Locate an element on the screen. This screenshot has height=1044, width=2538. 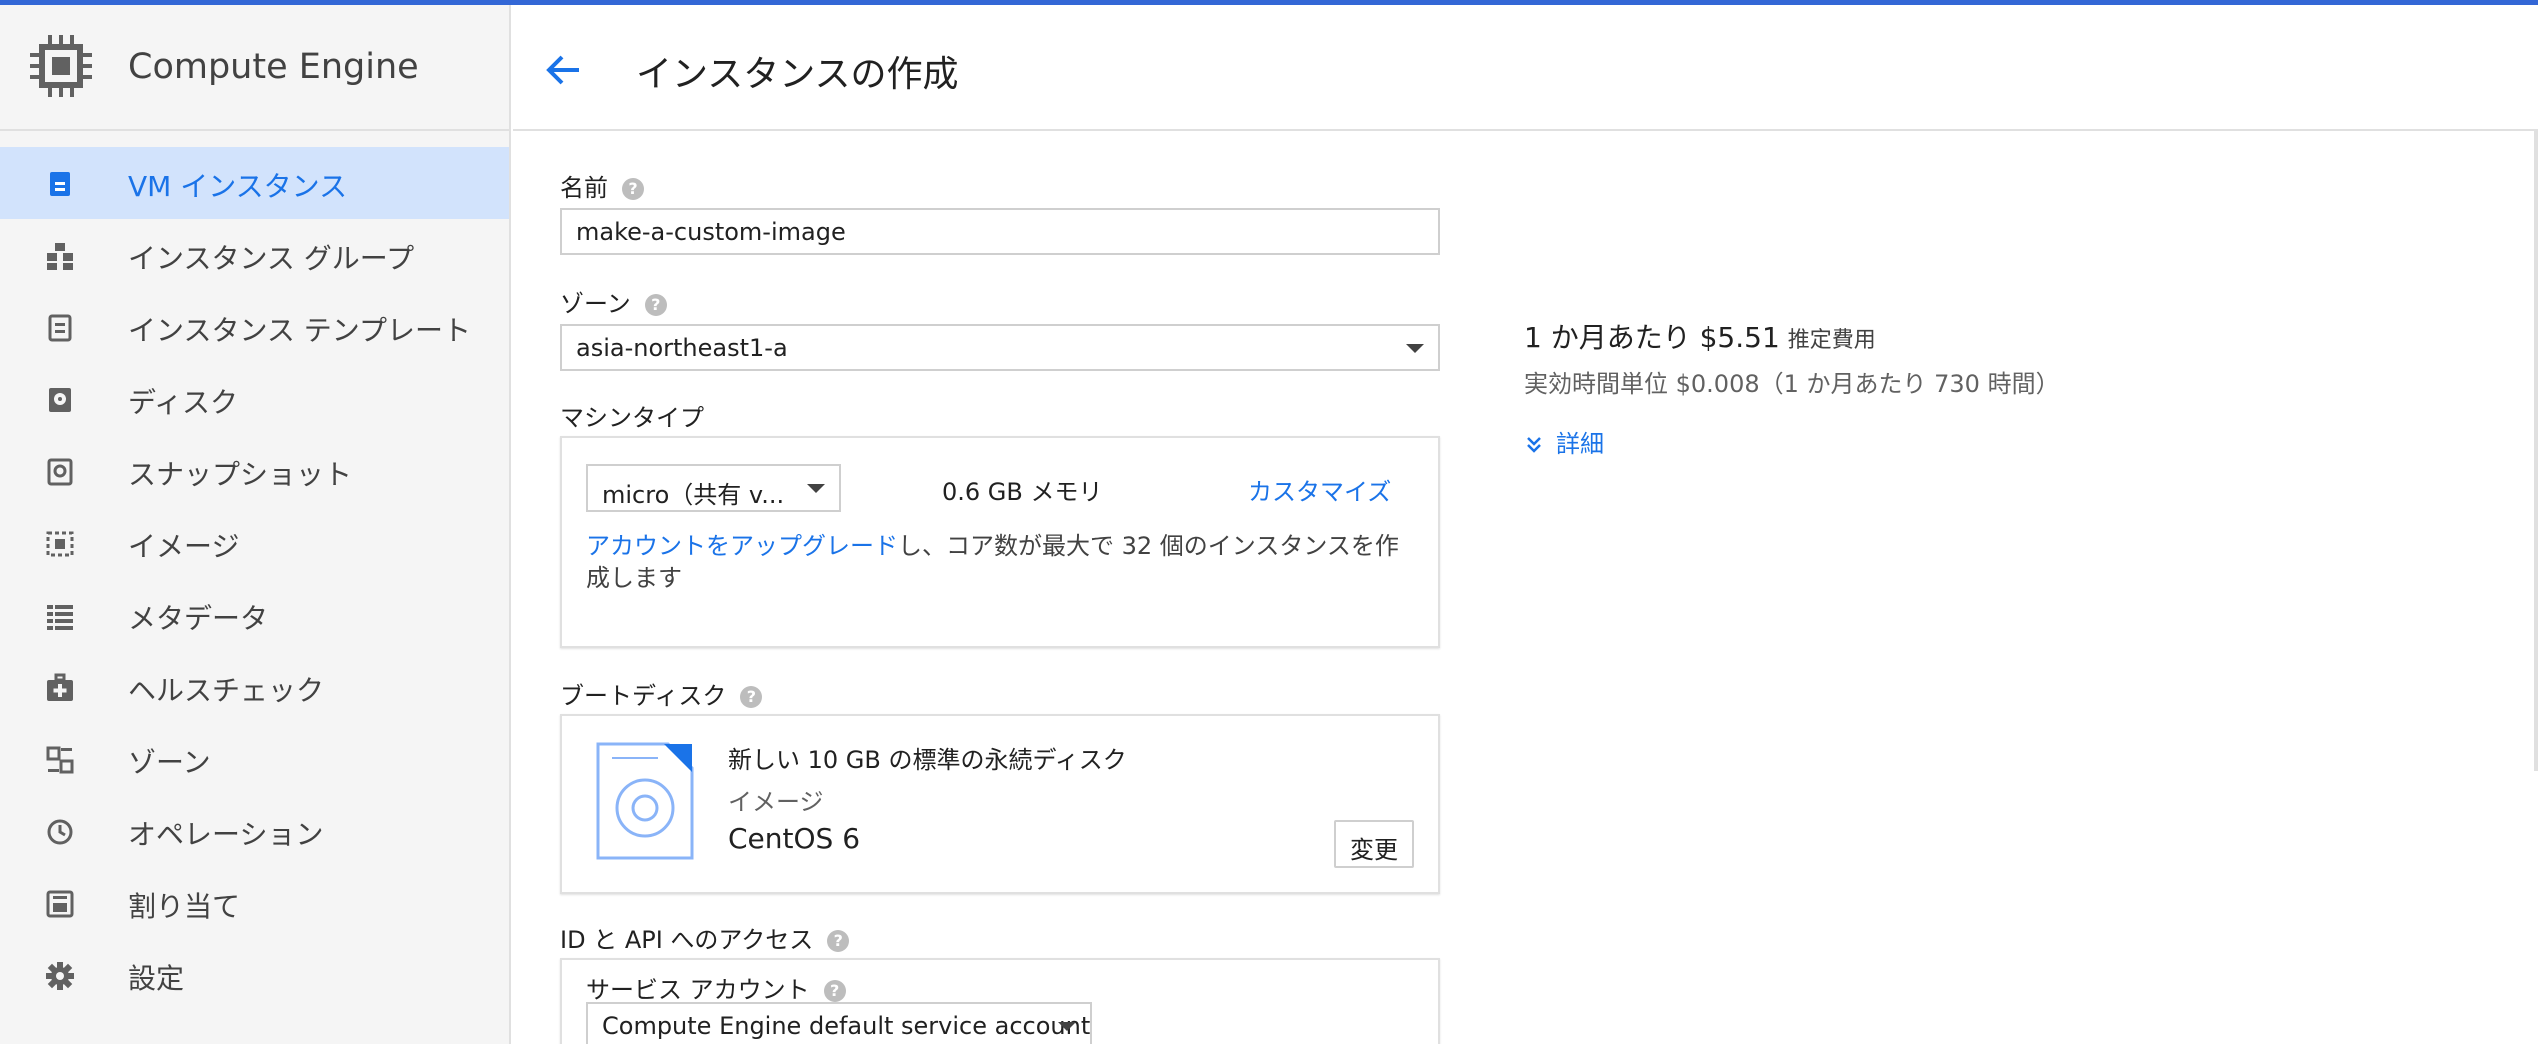
sidebar-item-disks: ディスク is located at coordinates (254, 399).